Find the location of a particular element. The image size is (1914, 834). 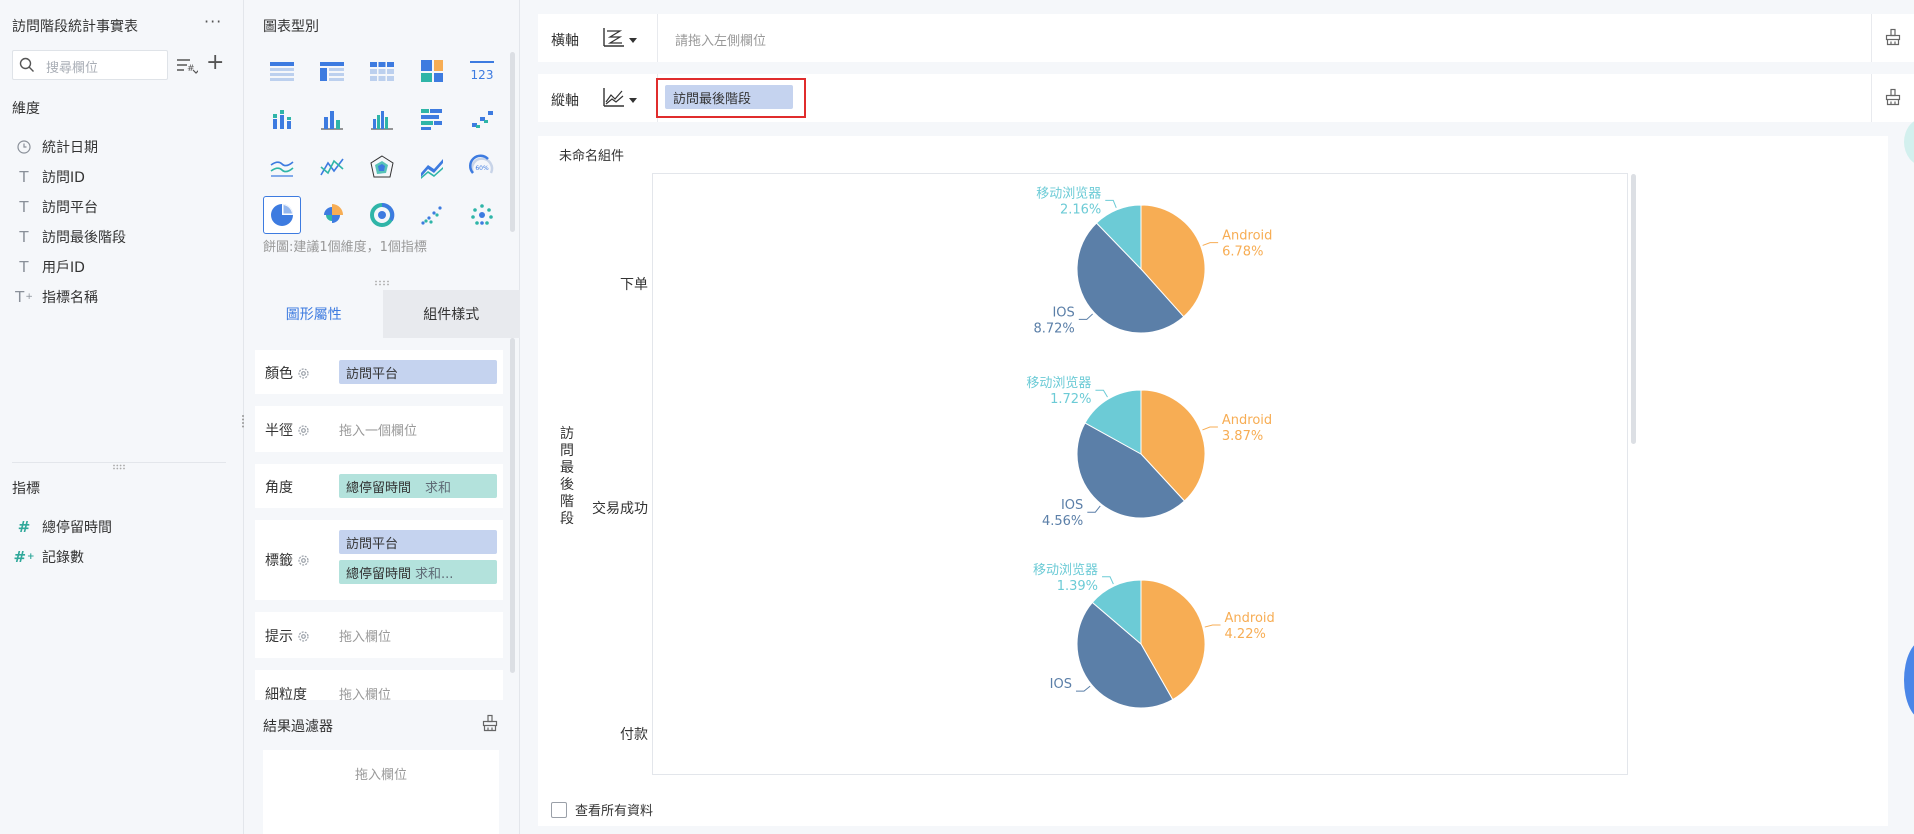

cross-table-icon is located at coordinates (382, 71).